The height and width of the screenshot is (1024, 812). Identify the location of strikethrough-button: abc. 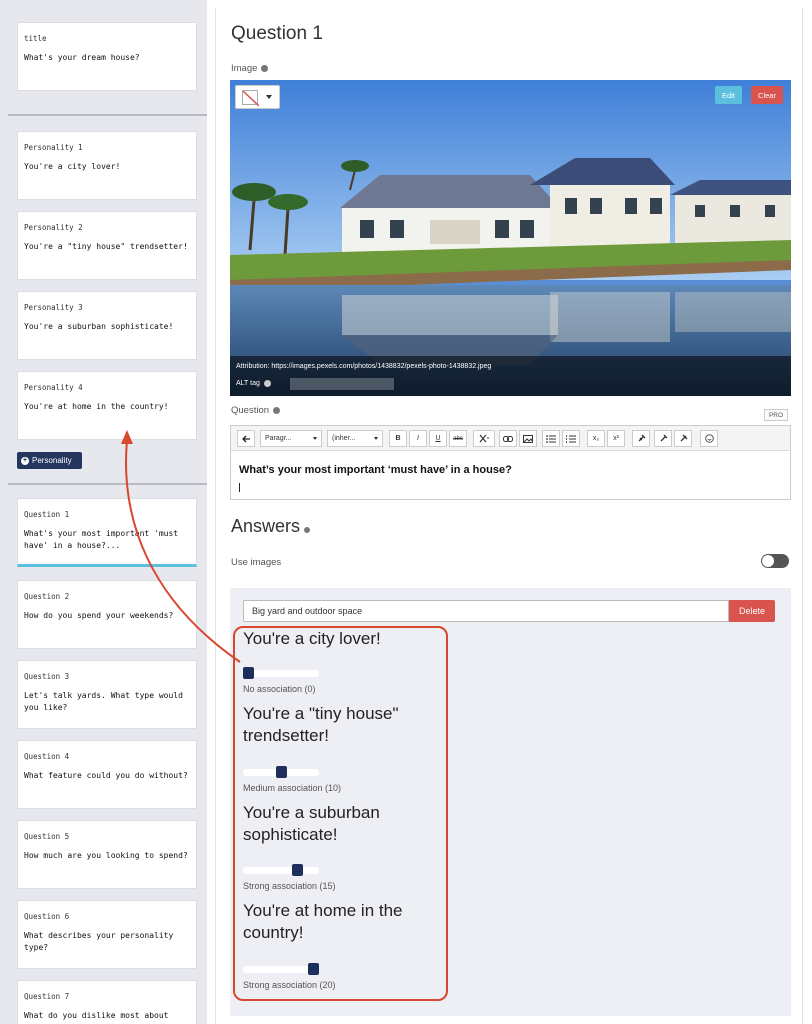
(458, 438).